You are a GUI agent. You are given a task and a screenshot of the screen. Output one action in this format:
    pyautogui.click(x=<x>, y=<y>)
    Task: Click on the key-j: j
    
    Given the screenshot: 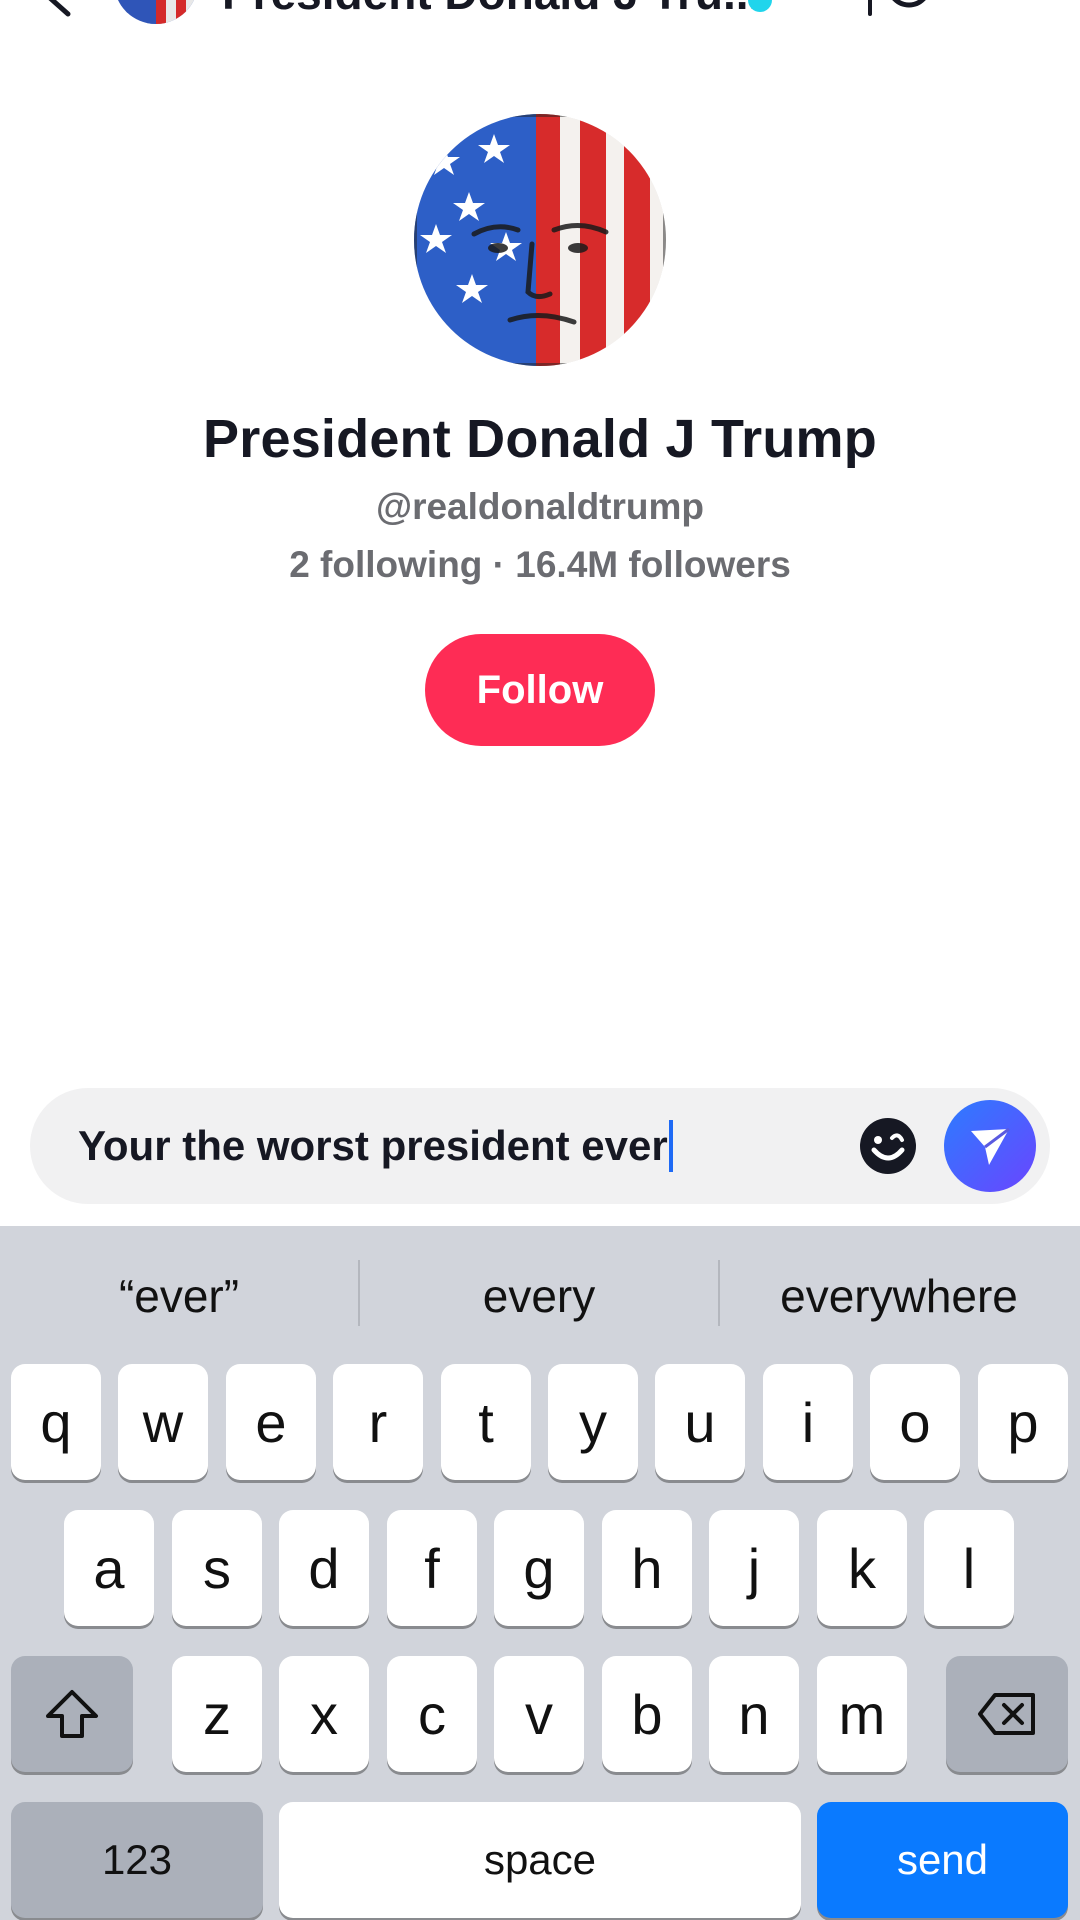 What is the action you would take?
    pyautogui.click(x=754, y=1568)
    